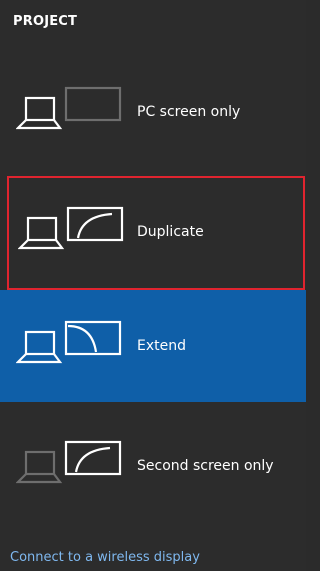 The width and height of the screenshot is (320, 571). What do you see at coordinates (189, 112) in the screenshot?
I see `option-label: PC screen only` at bounding box center [189, 112].